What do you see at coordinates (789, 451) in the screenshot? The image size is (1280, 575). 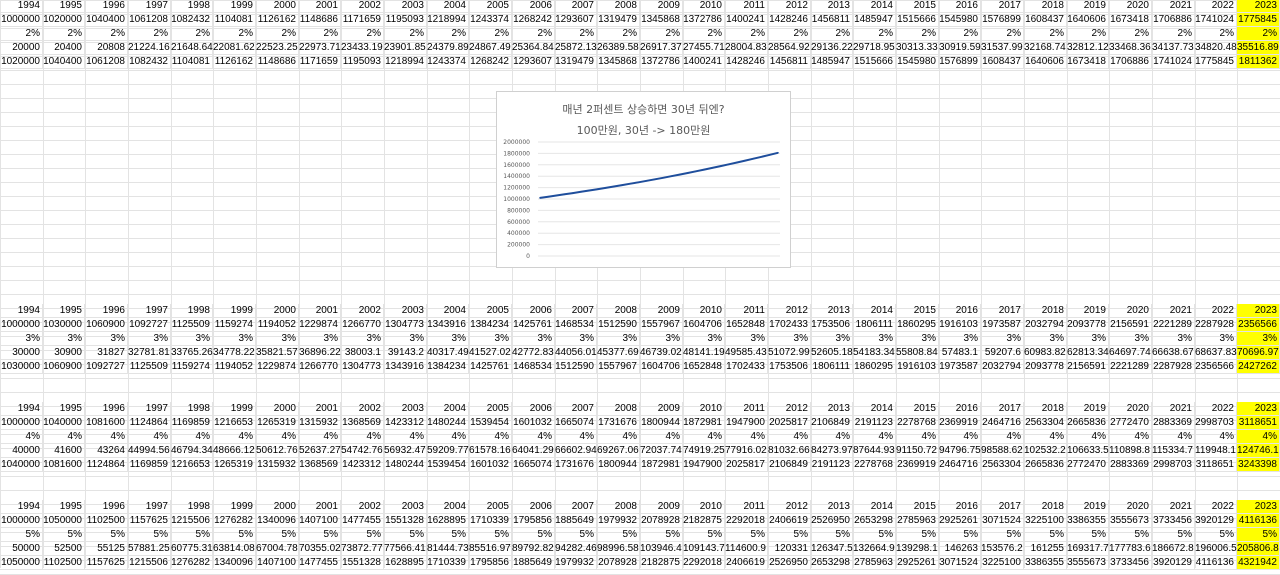 I see `increase-cell: 81032.66` at bounding box center [789, 451].